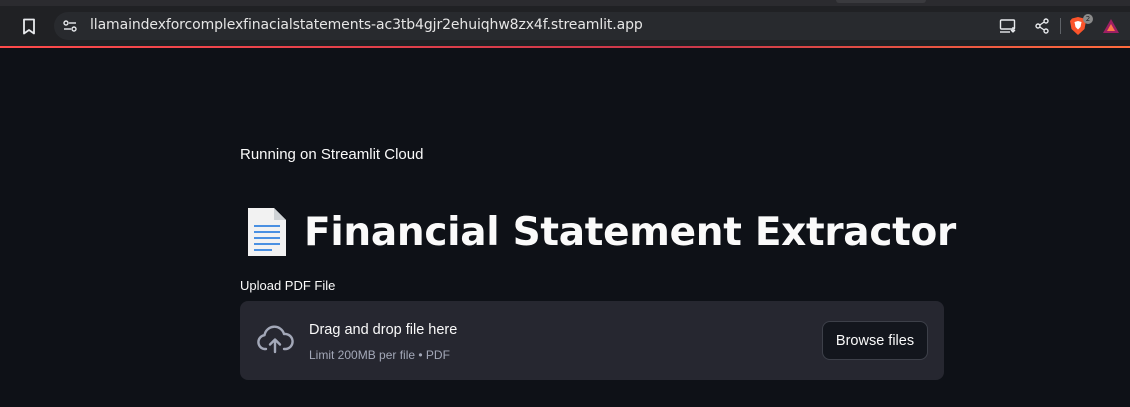  What do you see at coordinates (630, 232) in the screenshot?
I see `page-title: Financial Statement Extractor` at bounding box center [630, 232].